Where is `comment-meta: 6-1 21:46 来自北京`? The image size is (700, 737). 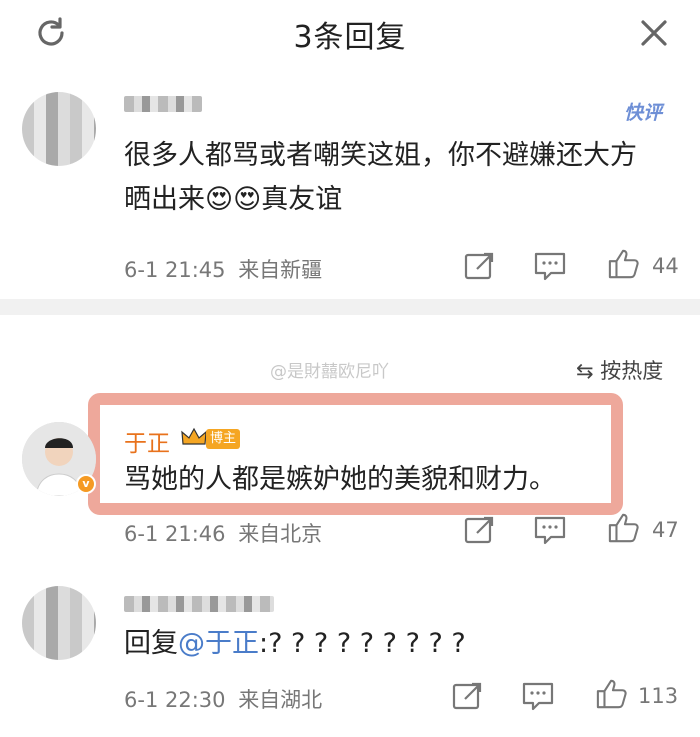 comment-meta: 6-1 21:46 来自北京 is located at coordinates (223, 533).